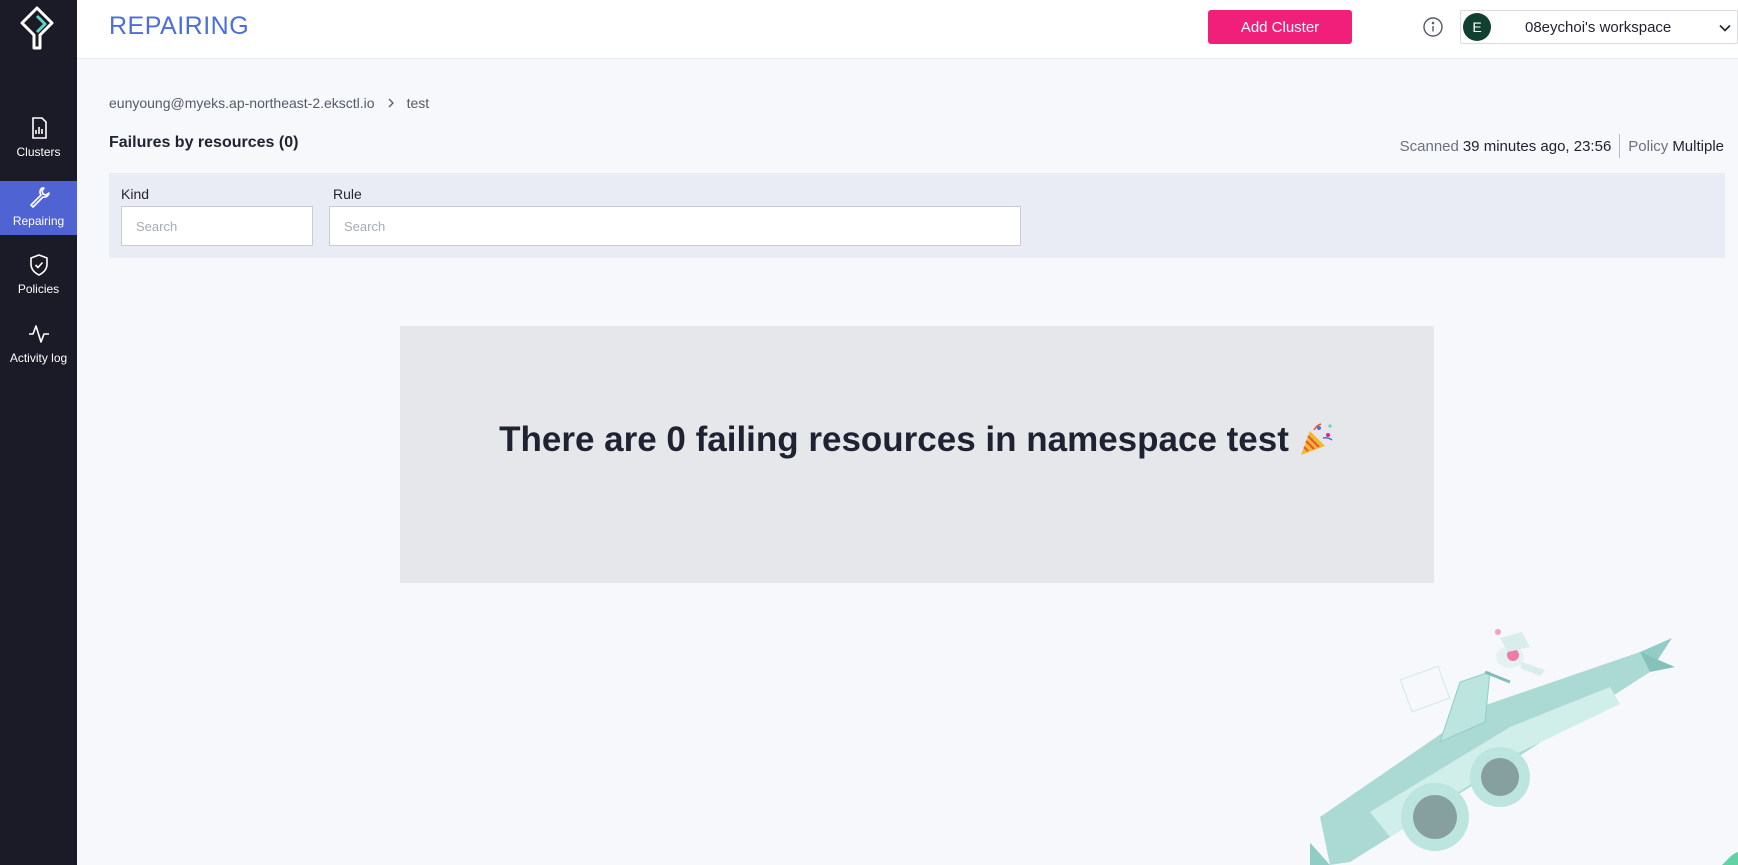  I want to click on avatar: E, so click(1477, 27).